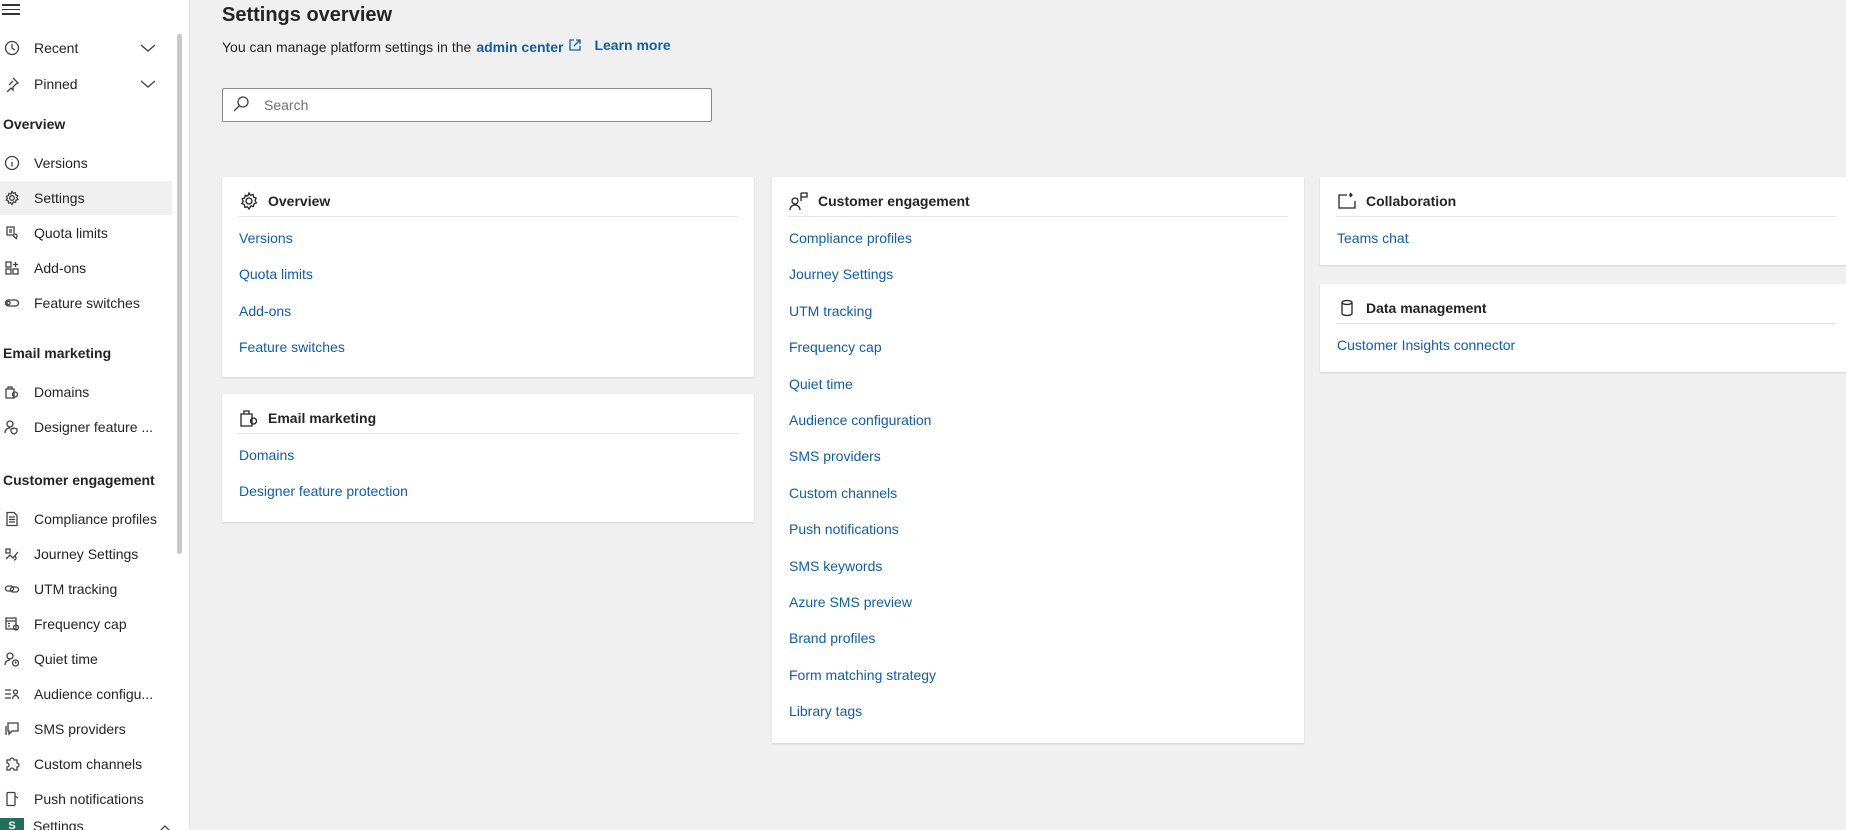 The image size is (1869, 830). I want to click on hamburger-menu-icon, so click(11, 8).